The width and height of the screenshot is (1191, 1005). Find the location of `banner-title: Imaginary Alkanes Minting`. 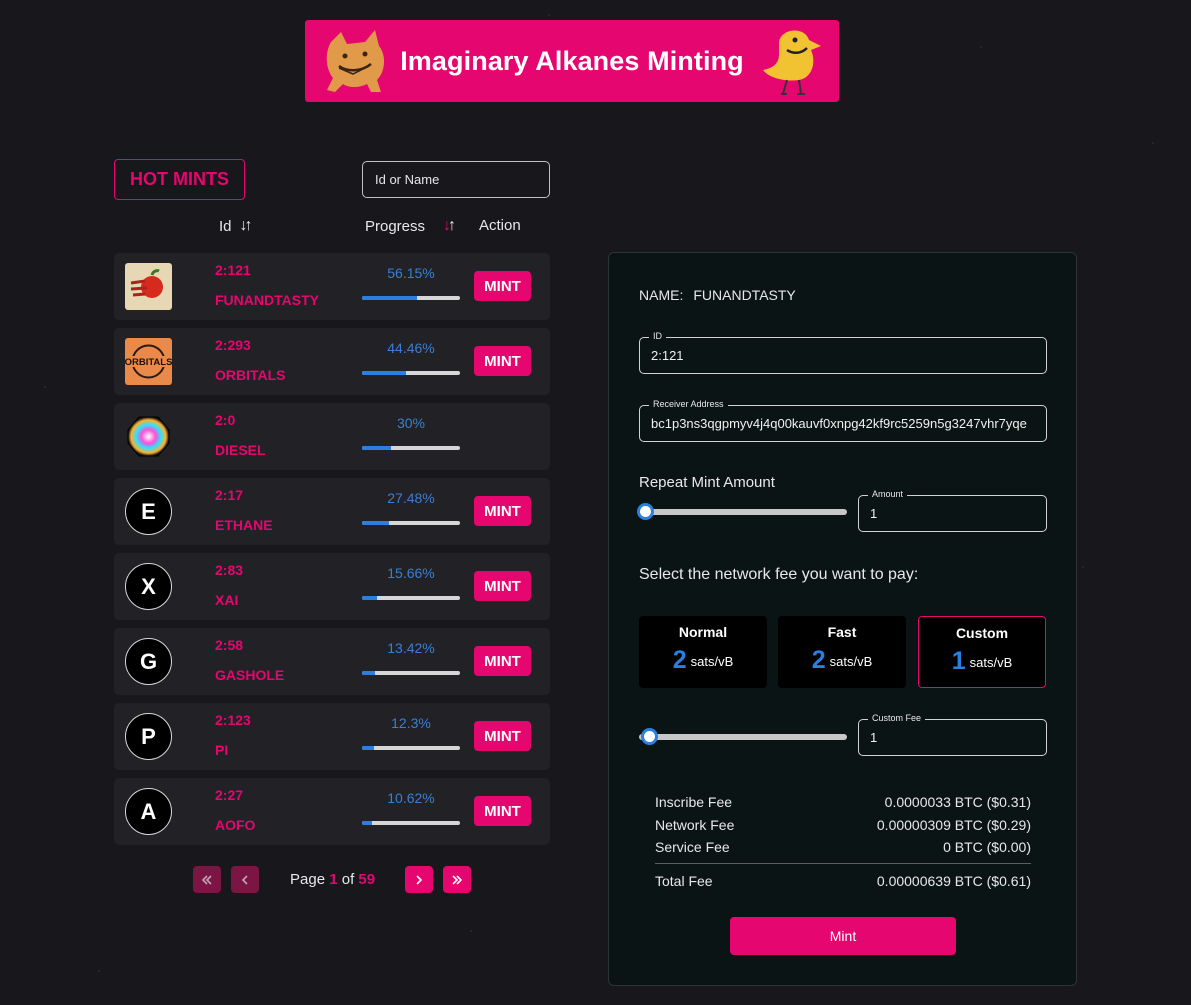

banner-title: Imaginary Alkanes Minting is located at coordinates (572, 60).